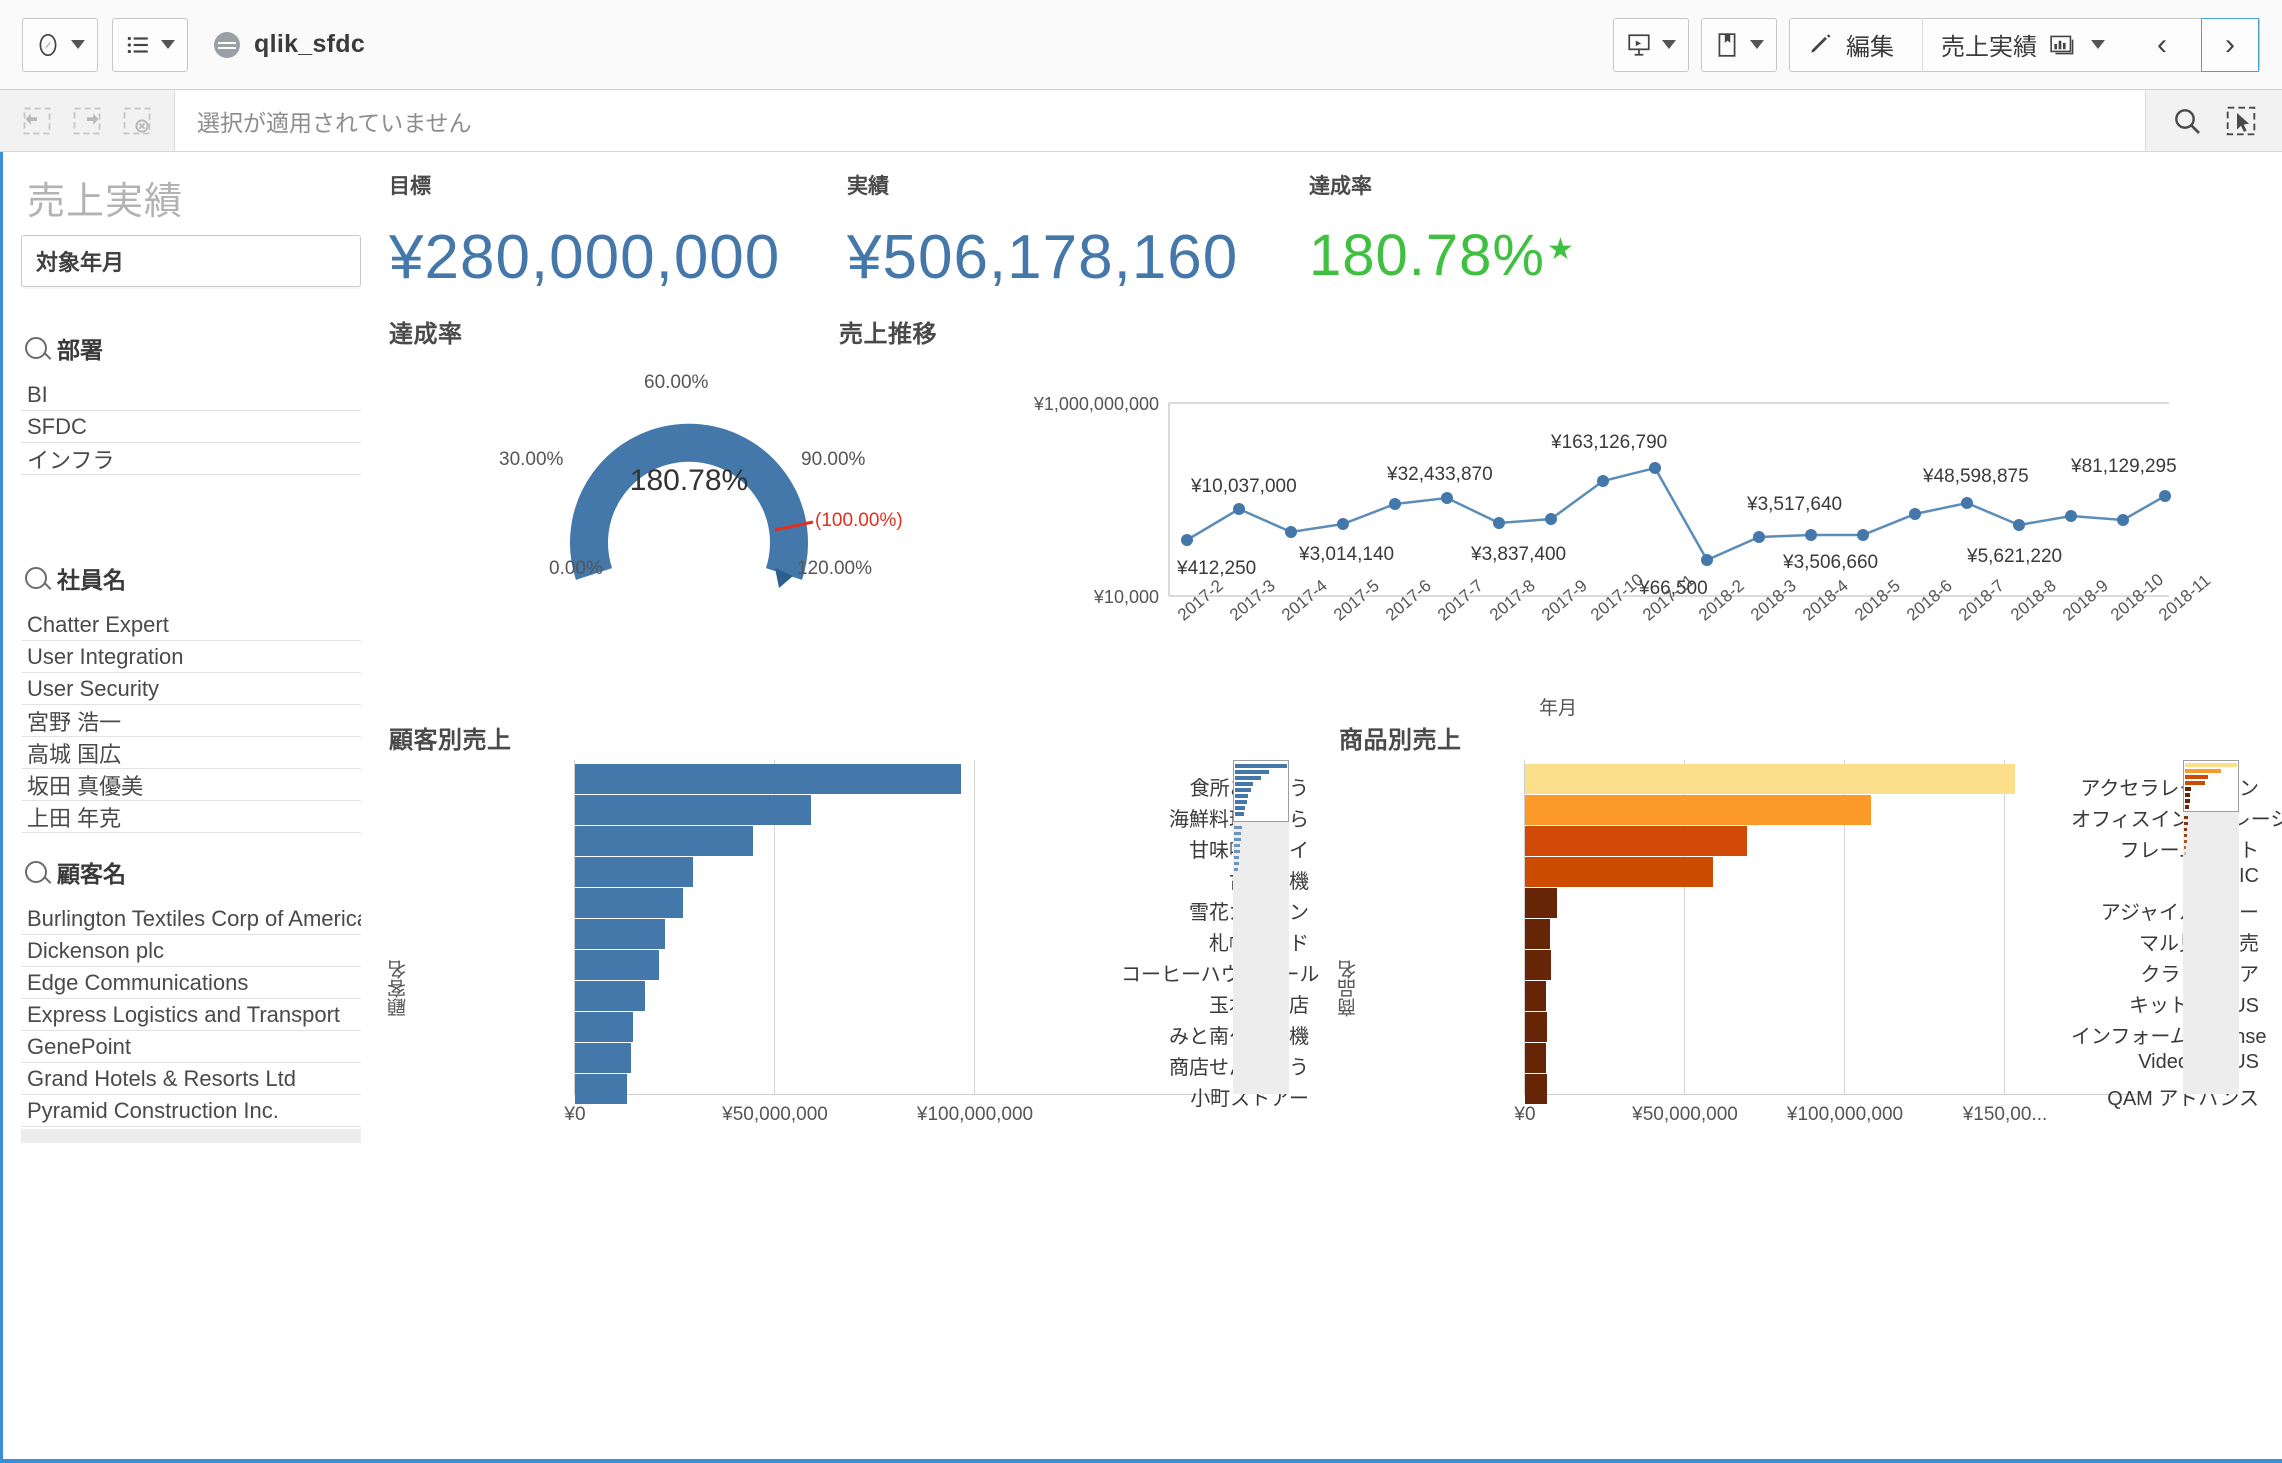  What do you see at coordinates (191, 919) in the screenshot?
I see `list-item: Burlington Textiles Corp of America` at bounding box center [191, 919].